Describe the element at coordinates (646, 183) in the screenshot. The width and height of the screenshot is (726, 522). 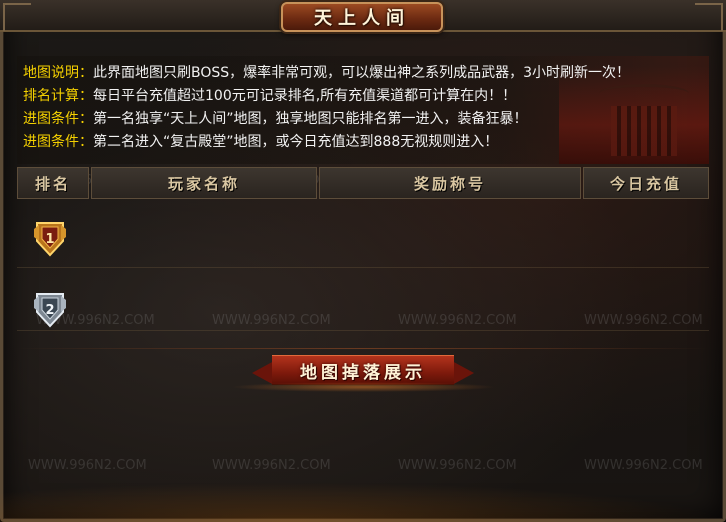
I see `column-header-today-recharge: 今日充值` at that location.